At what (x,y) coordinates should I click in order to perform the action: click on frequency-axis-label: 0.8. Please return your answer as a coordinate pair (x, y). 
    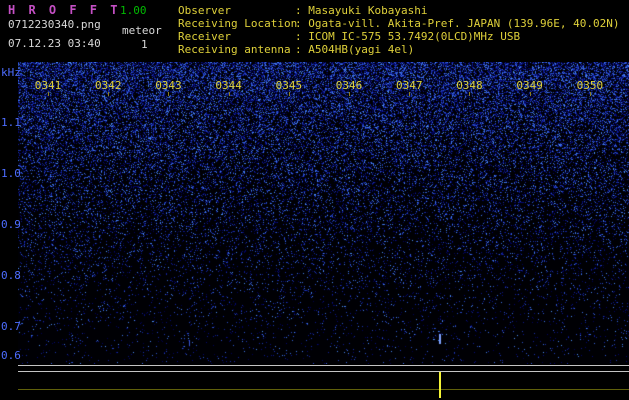
    Looking at the image, I should click on (11, 275).